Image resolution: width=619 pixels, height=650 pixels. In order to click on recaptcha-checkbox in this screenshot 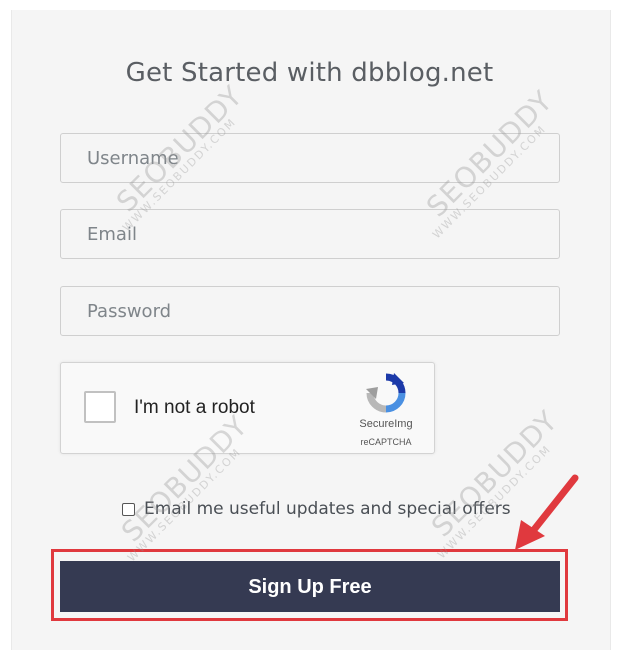, I will do `click(100, 407)`.